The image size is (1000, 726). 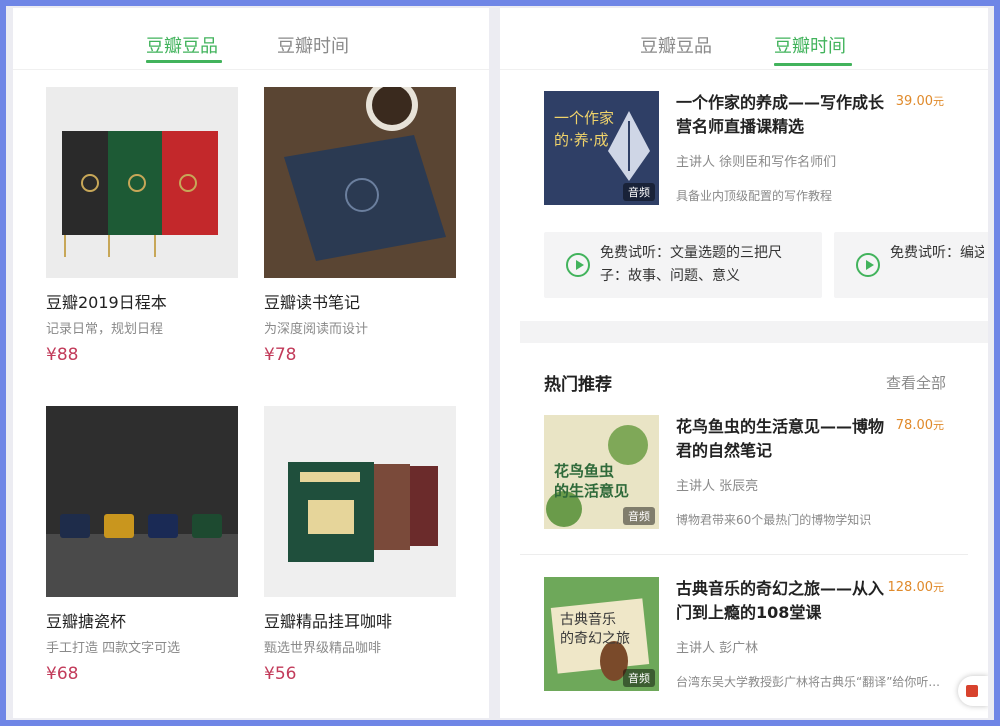 What do you see at coordinates (780, 600) in the screenshot?
I see `course-title: 古典音乐的奇幻之旅——从入门到上瘾的108堂课` at bounding box center [780, 600].